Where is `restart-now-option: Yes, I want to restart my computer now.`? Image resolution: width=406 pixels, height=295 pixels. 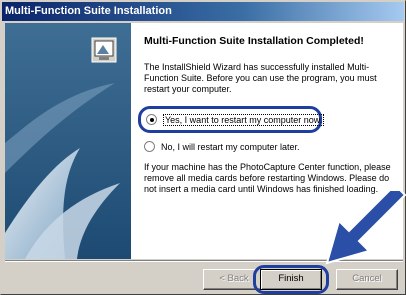
restart-now-option: Yes, I want to restart my computer now. is located at coordinates (235, 119).